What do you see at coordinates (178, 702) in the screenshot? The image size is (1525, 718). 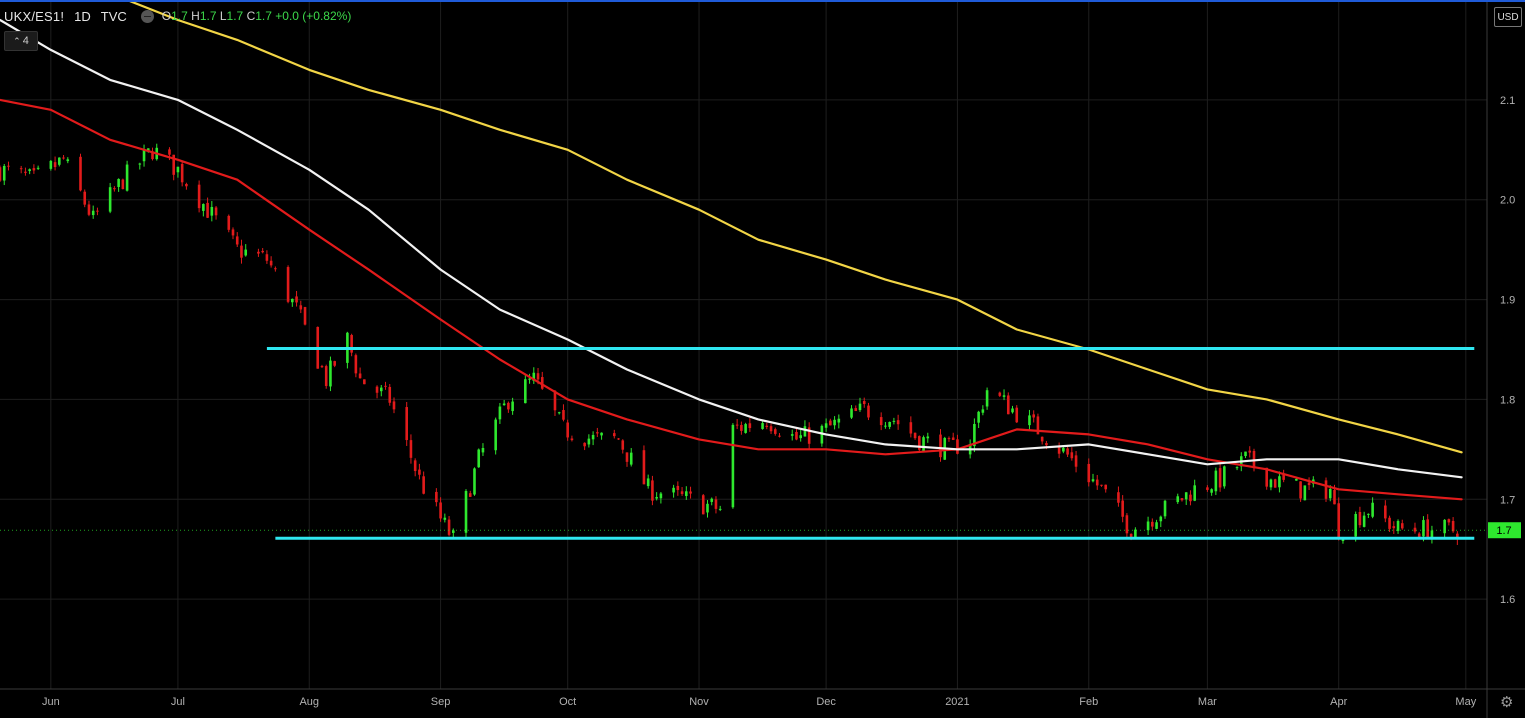 I see `time-tick-label: Jul` at bounding box center [178, 702].